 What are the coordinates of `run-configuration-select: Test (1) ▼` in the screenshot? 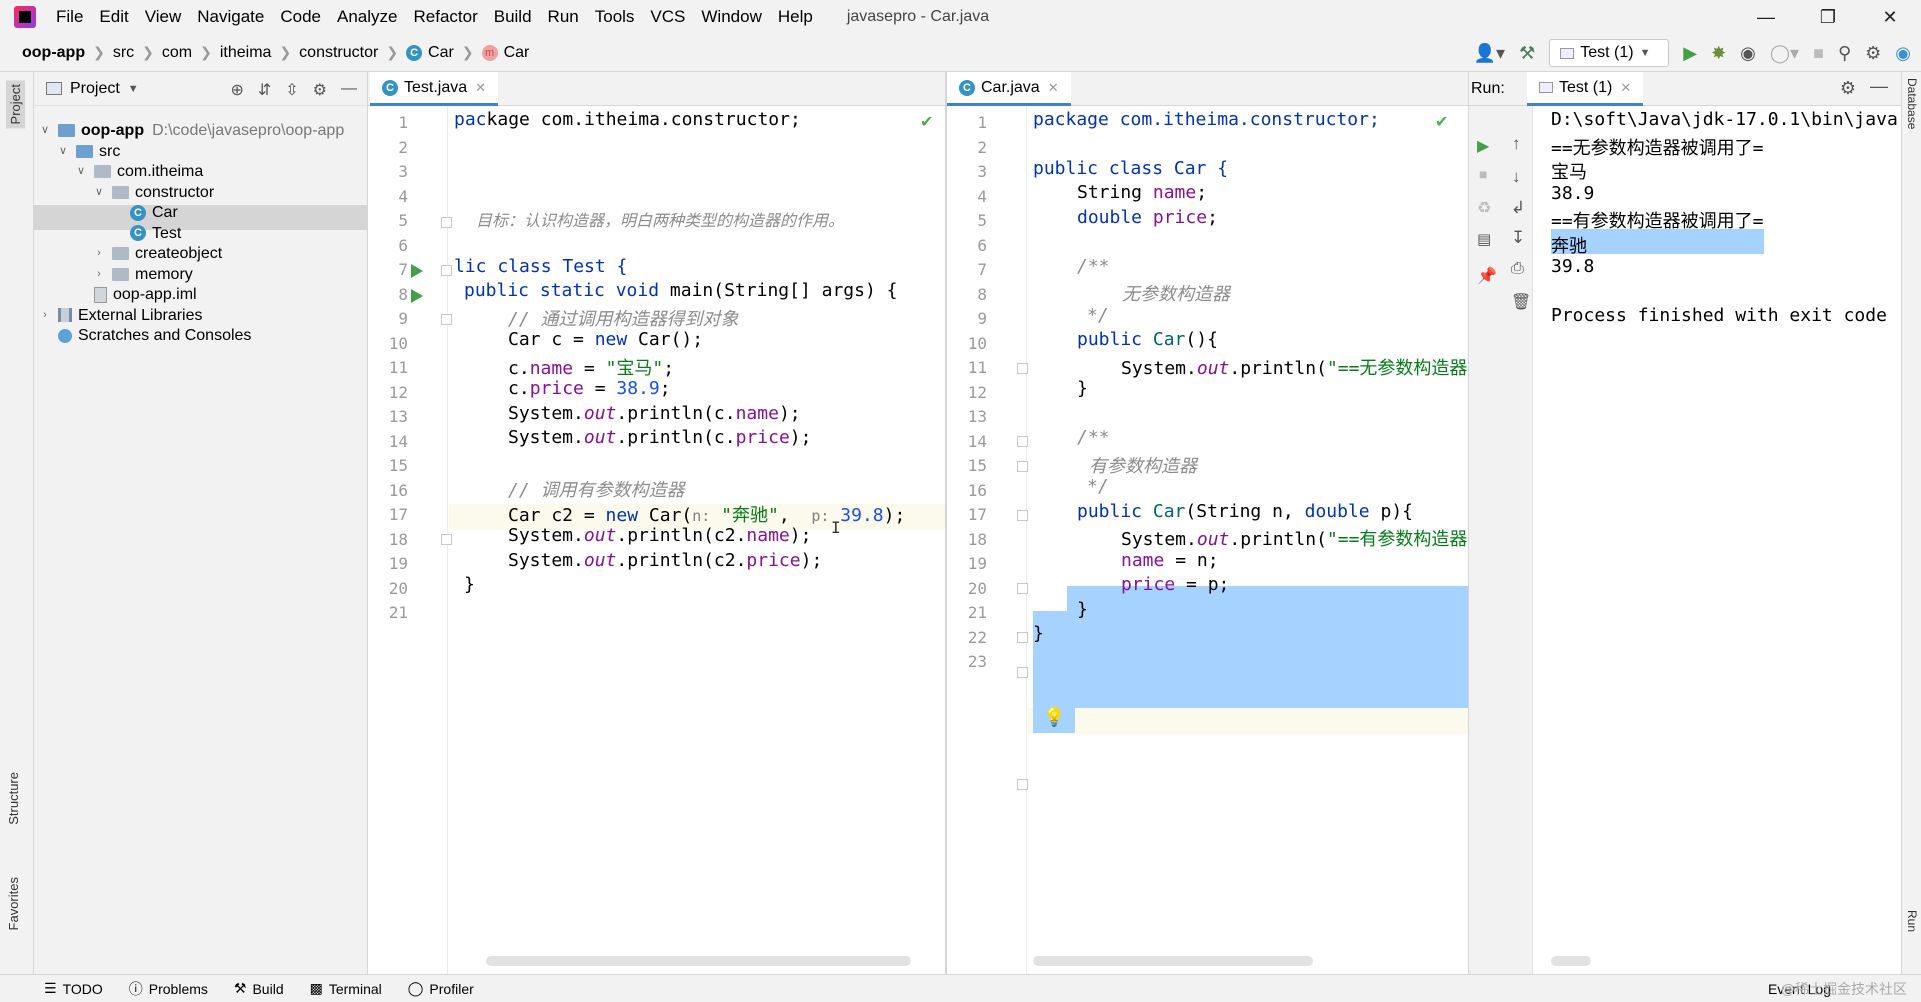 It's located at (1609, 53).